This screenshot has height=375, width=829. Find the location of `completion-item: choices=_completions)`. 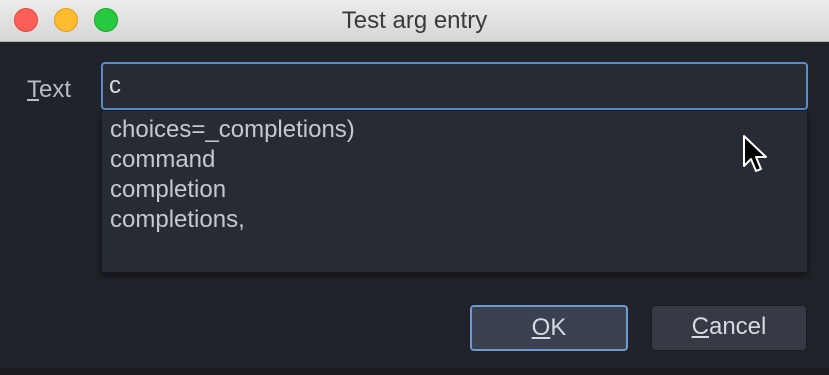

completion-item: choices=_completions) is located at coordinates (454, 130).